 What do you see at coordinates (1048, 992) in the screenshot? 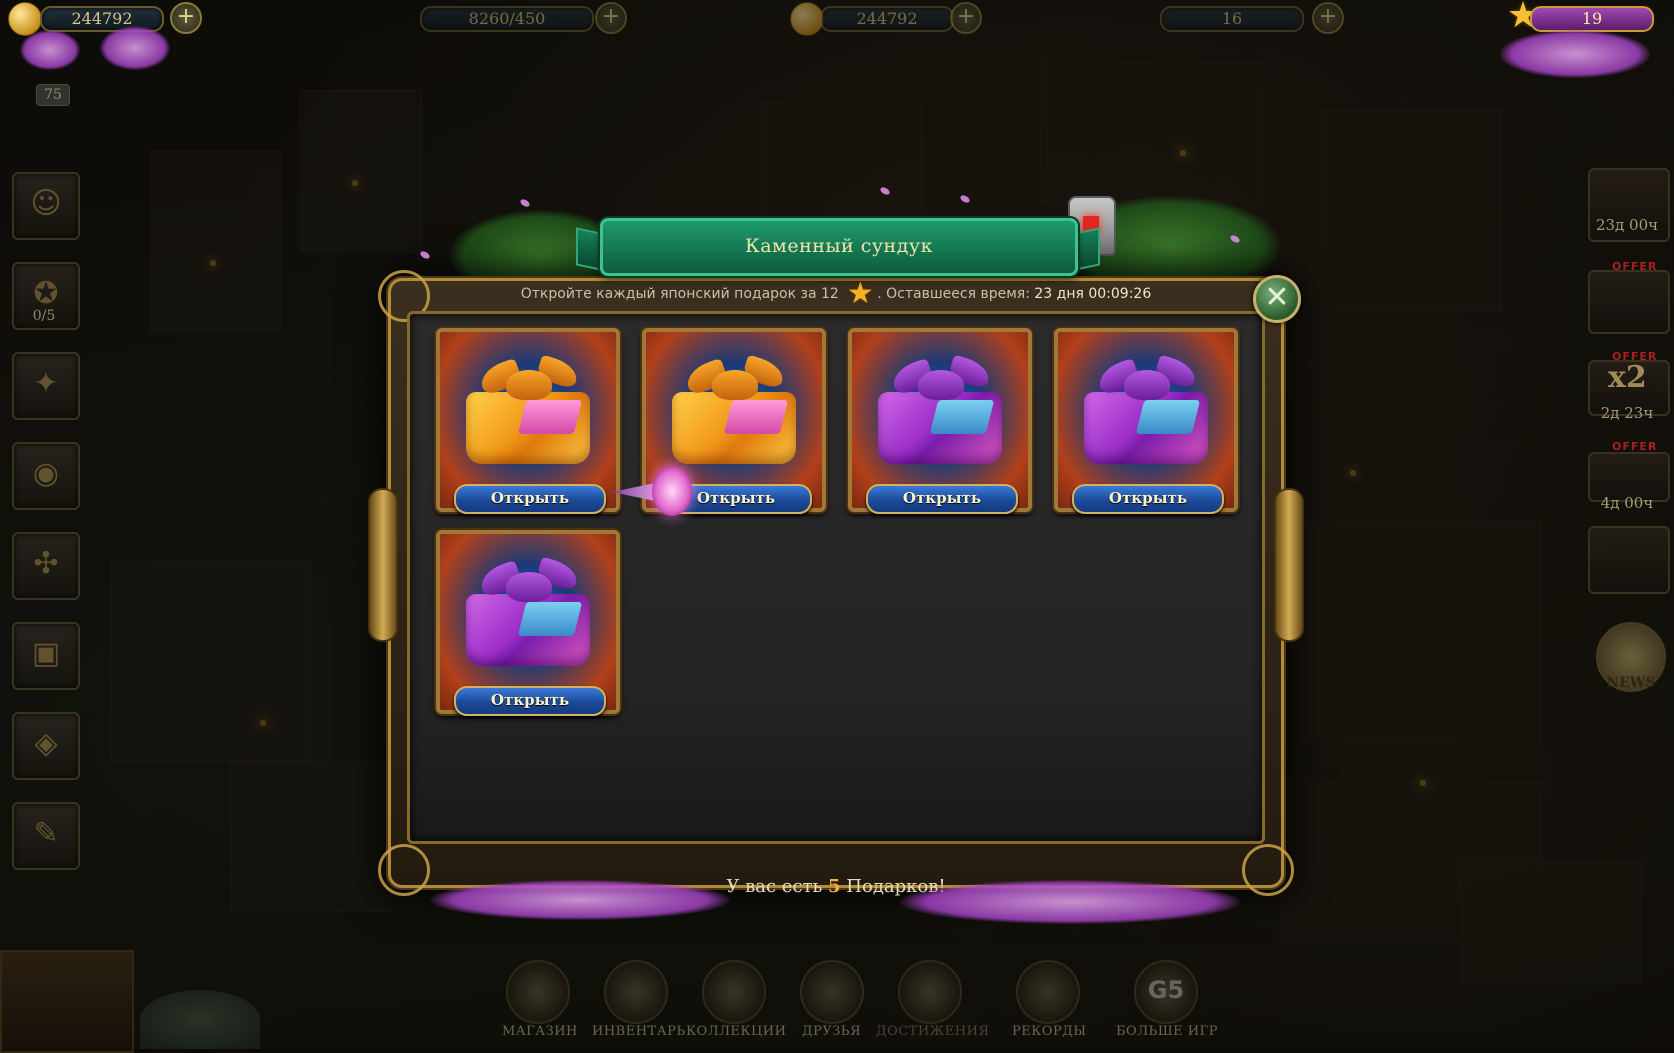
I see `records-icon` at bounding box center [1048, 992].